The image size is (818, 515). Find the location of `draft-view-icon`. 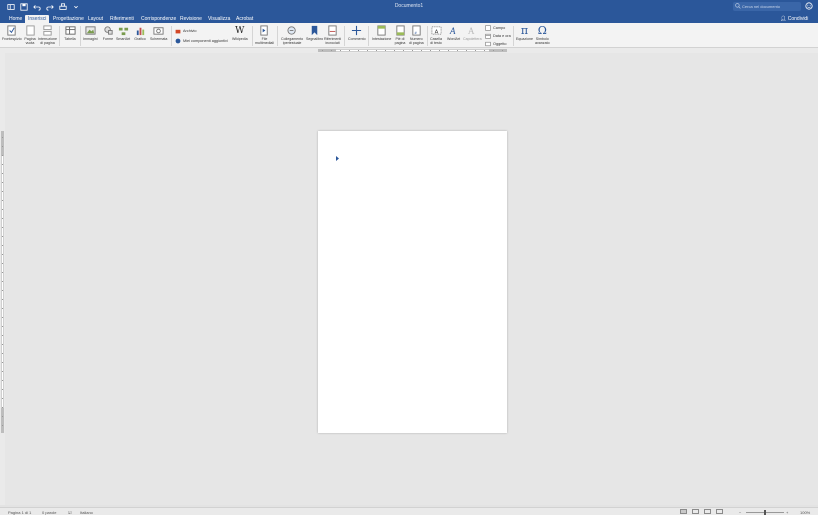

draft-view-icon is located at coordinates (719, 511).